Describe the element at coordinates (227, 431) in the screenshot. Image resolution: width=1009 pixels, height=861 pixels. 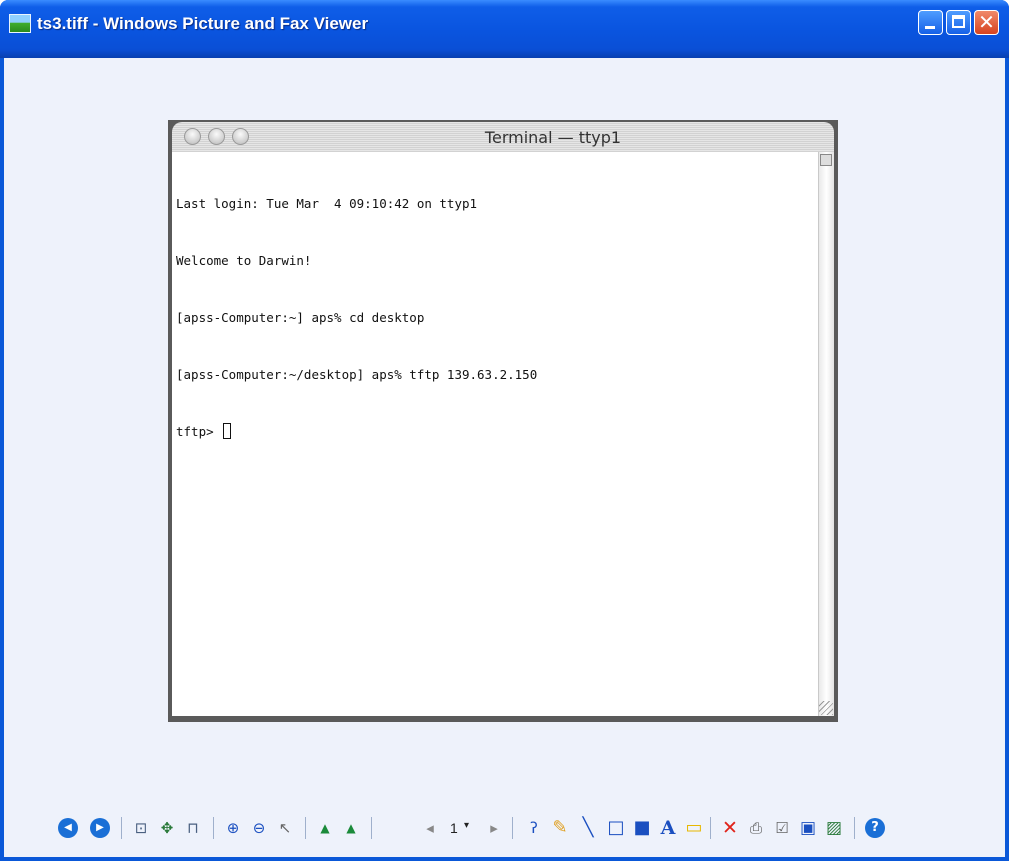
I see `text-cursor` at that location.